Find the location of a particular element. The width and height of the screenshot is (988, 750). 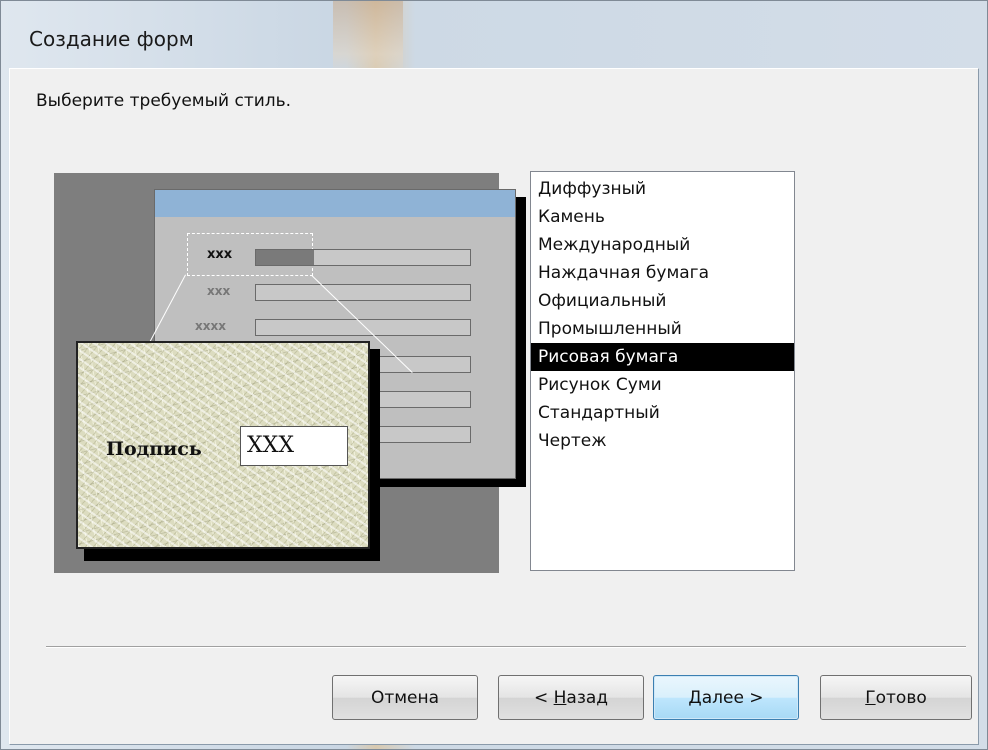

cancel-button: Отмена is located at coordinates (405, 697).